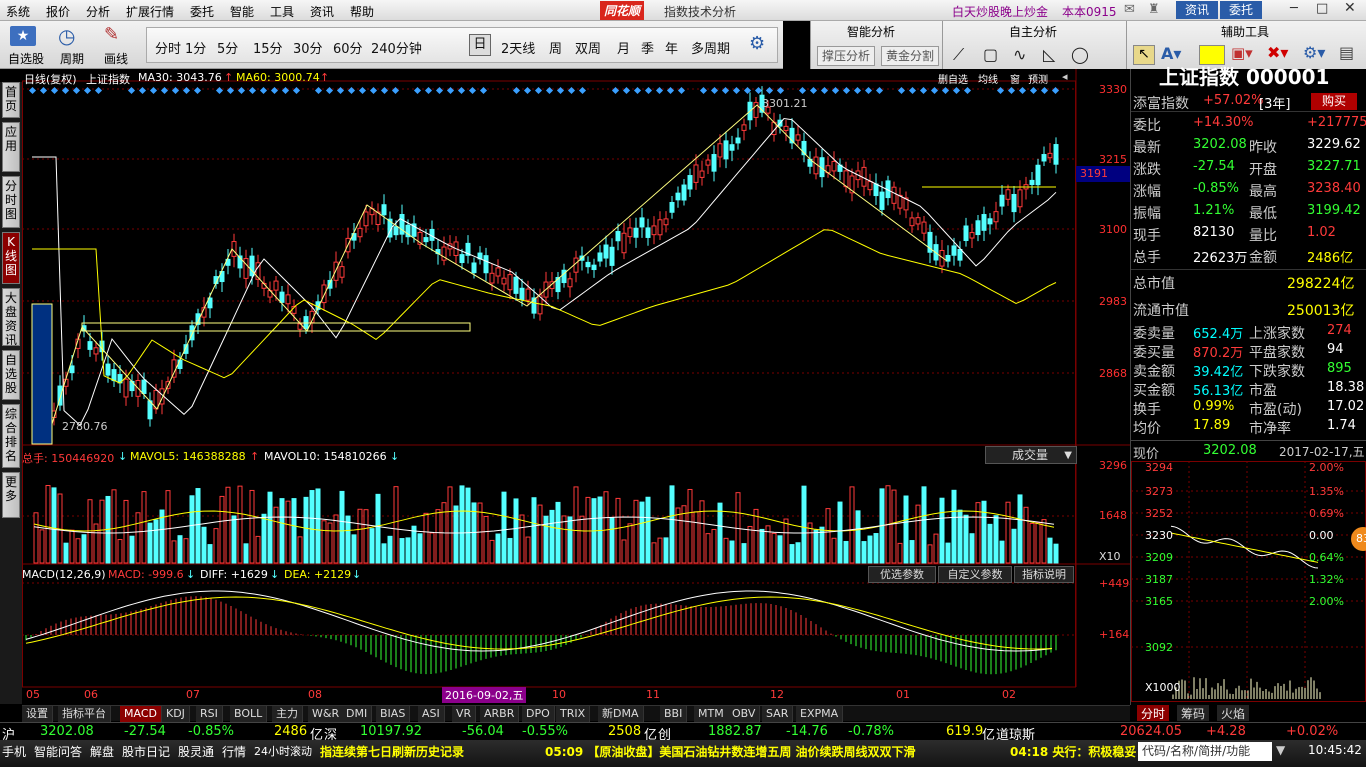 Image resolution: width=1366 pixels, height=767 pixels. I want to click on period-1min: 1分, so click(195, 47).